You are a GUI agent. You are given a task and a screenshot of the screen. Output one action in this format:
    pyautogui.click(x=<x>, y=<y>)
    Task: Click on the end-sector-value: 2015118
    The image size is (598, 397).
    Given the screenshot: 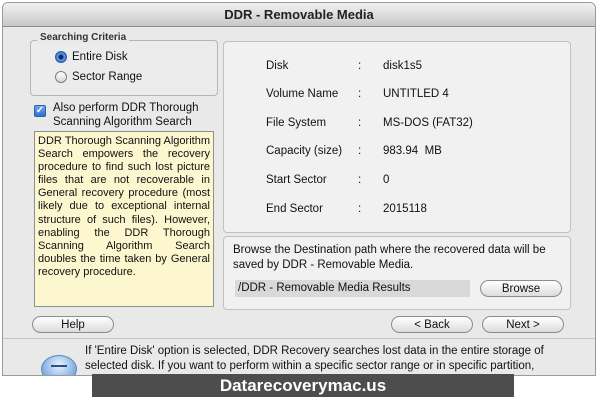 What is the action you would take?
    pyautogui.click(x=405, y=209)
    